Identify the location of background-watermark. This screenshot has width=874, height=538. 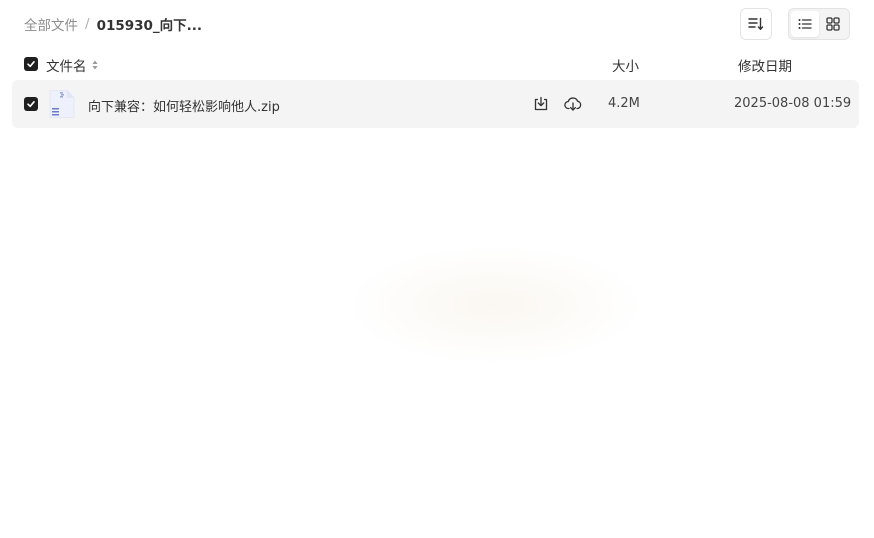
(495, 305).